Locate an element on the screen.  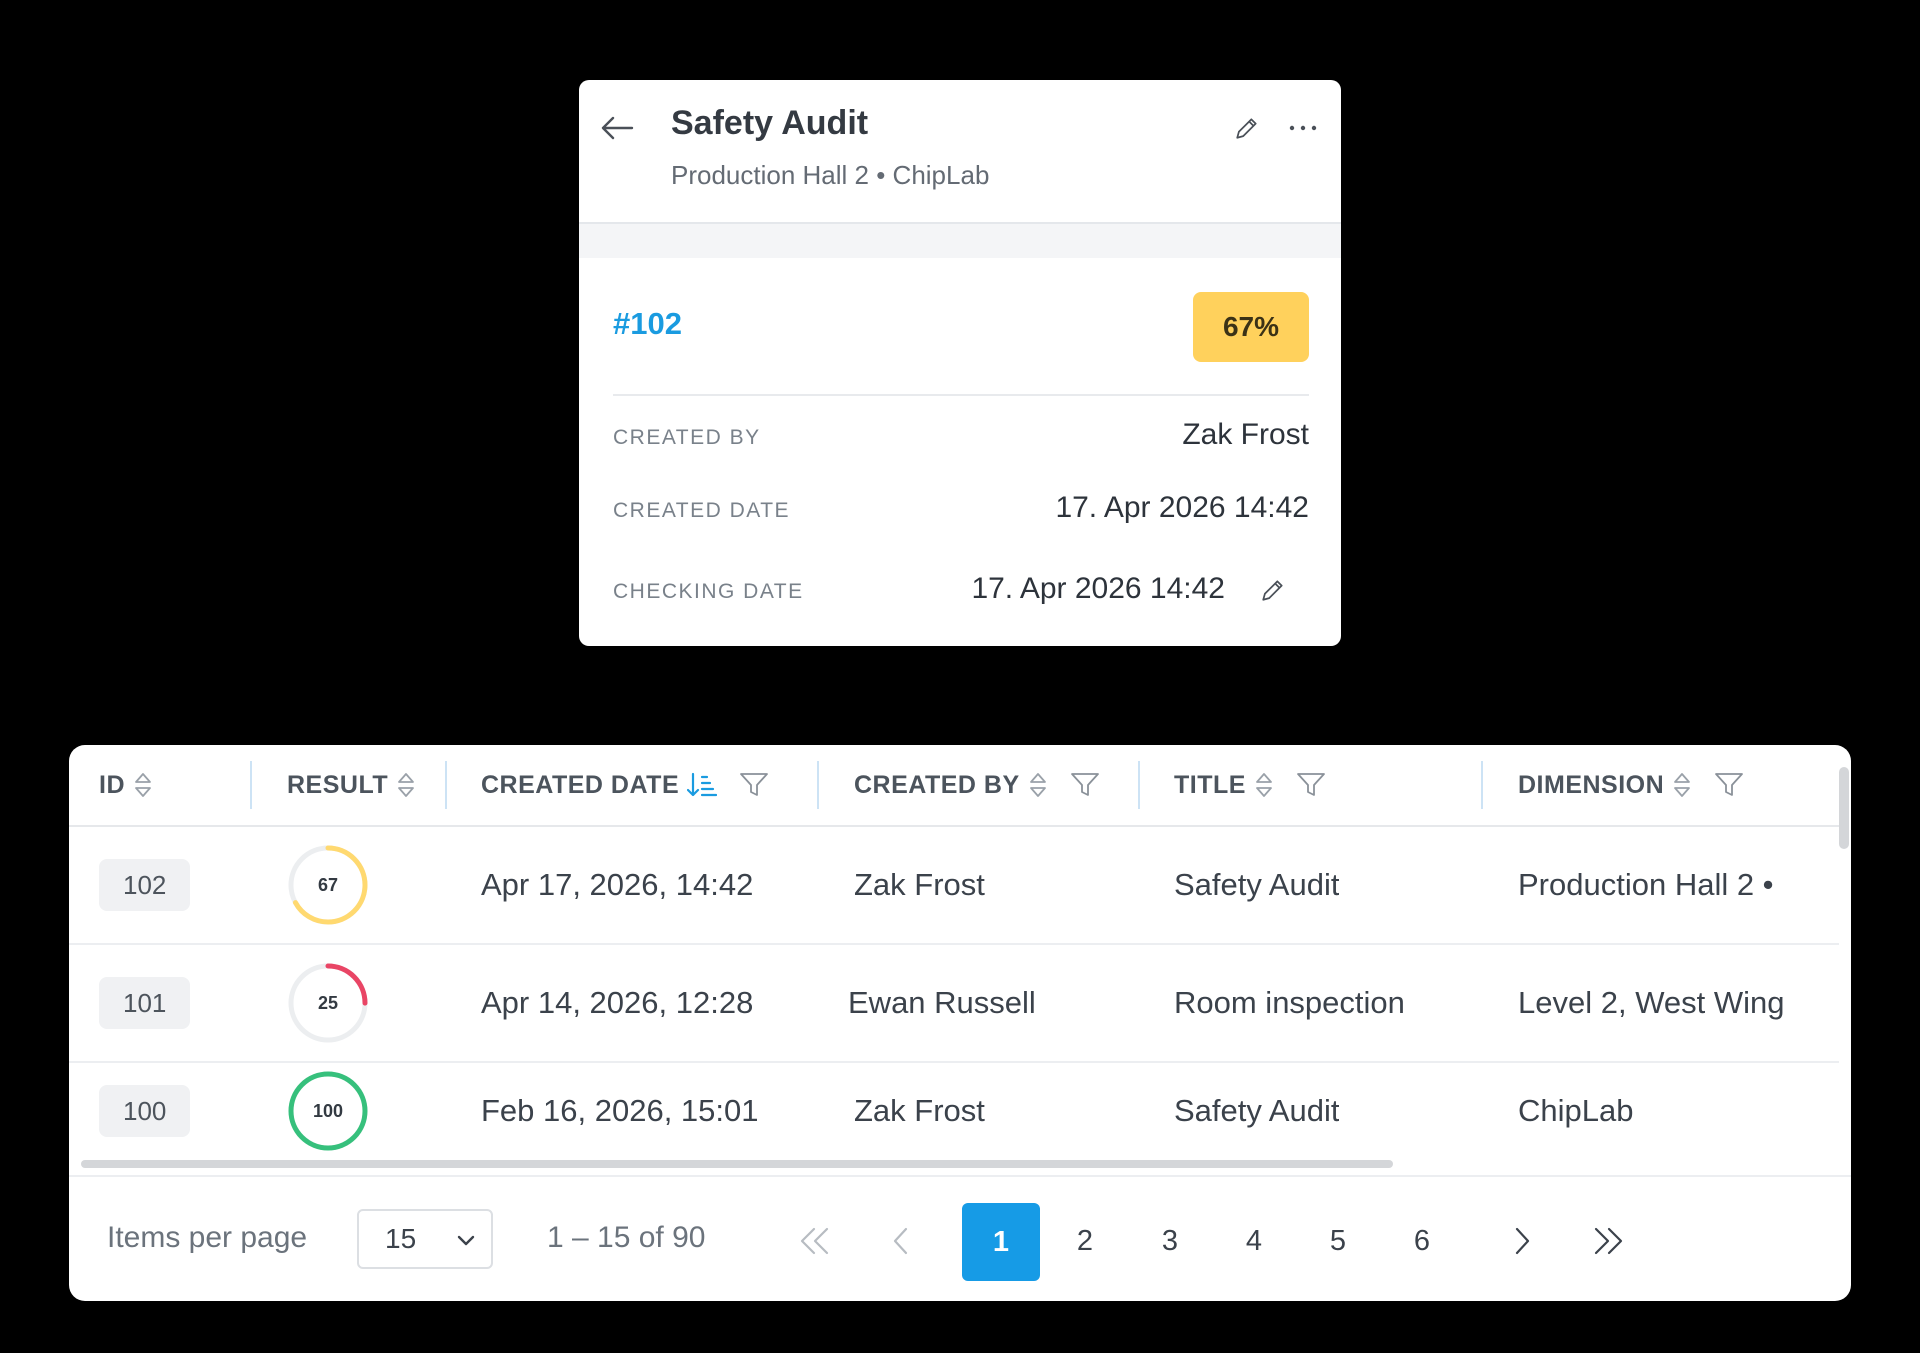
edit-checking-date-button is located at coordinates (1273, 590).